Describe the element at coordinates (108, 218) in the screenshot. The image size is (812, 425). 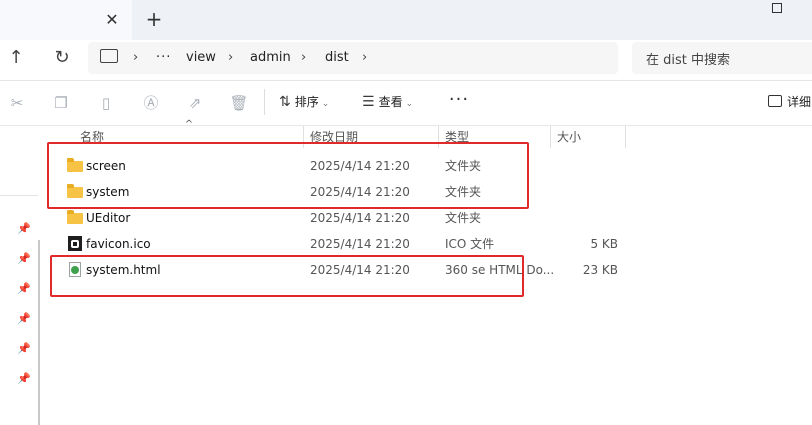
I see `file-name: UEditor` at that location.